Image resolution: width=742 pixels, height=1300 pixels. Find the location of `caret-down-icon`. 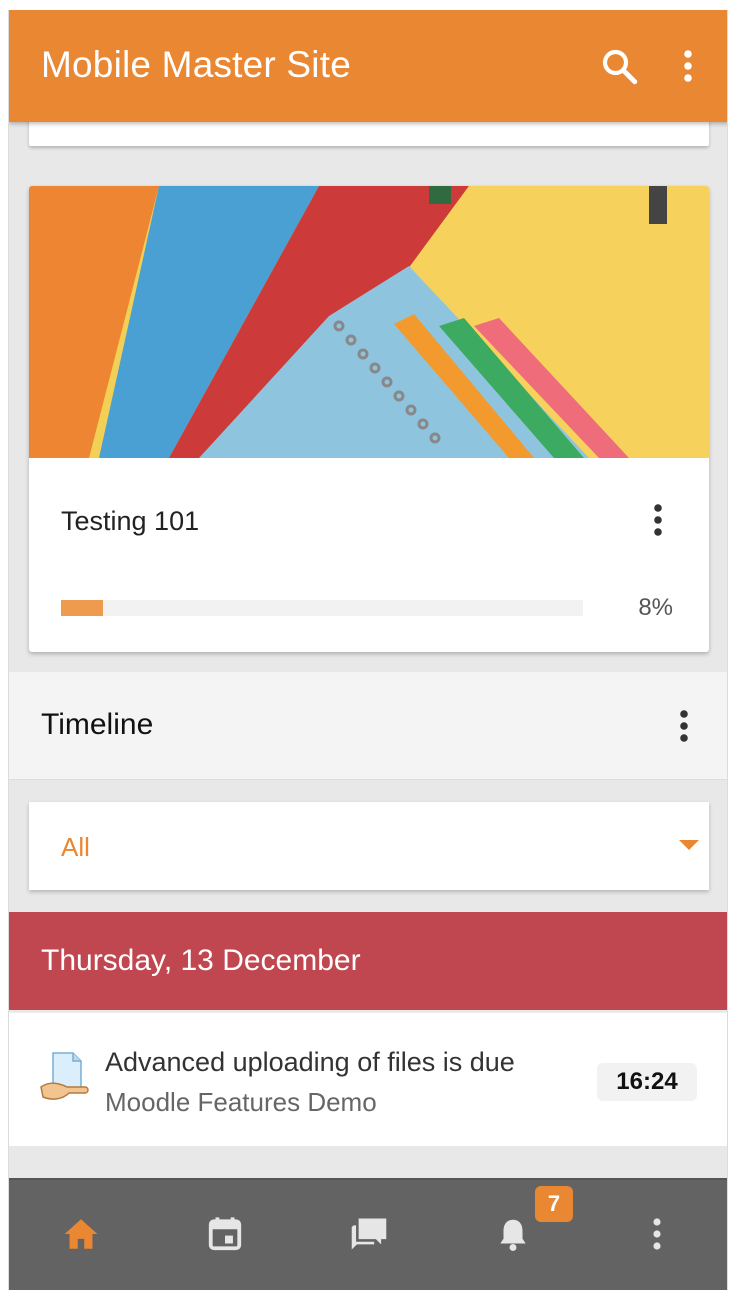

caret-down-icon is located at coordinates (689, 845).